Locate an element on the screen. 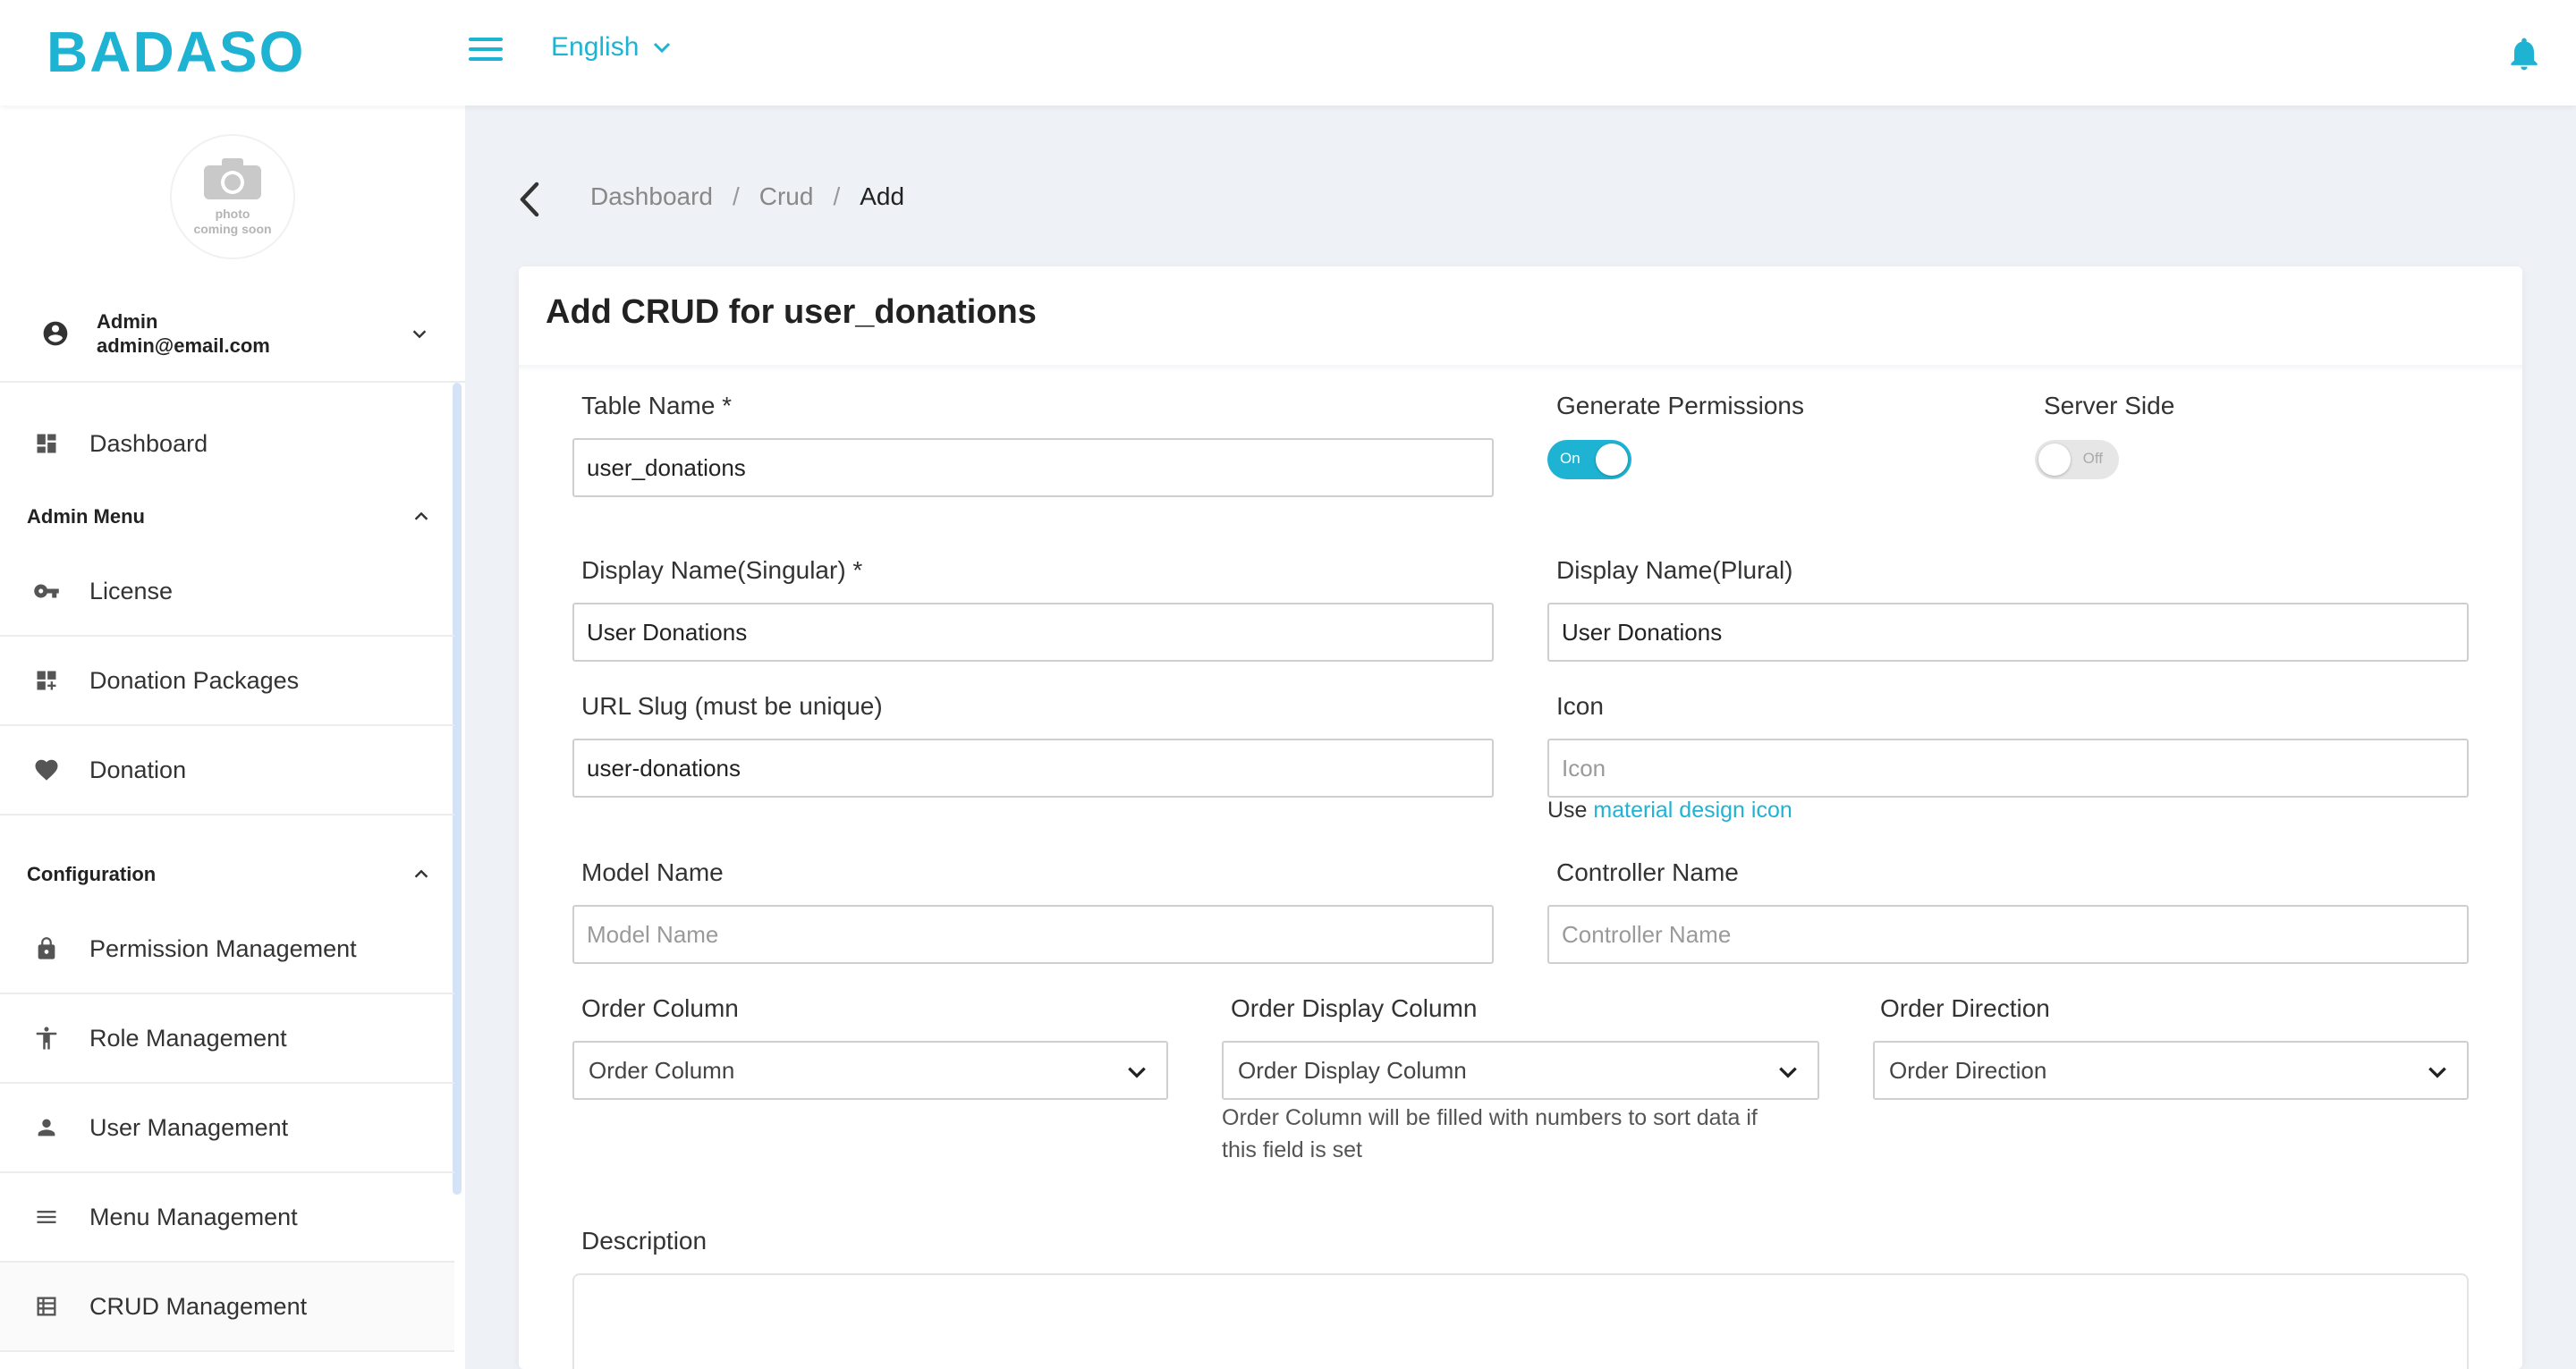  sidebar-item-label: Donation Packages is located at coordinates (194, 680).